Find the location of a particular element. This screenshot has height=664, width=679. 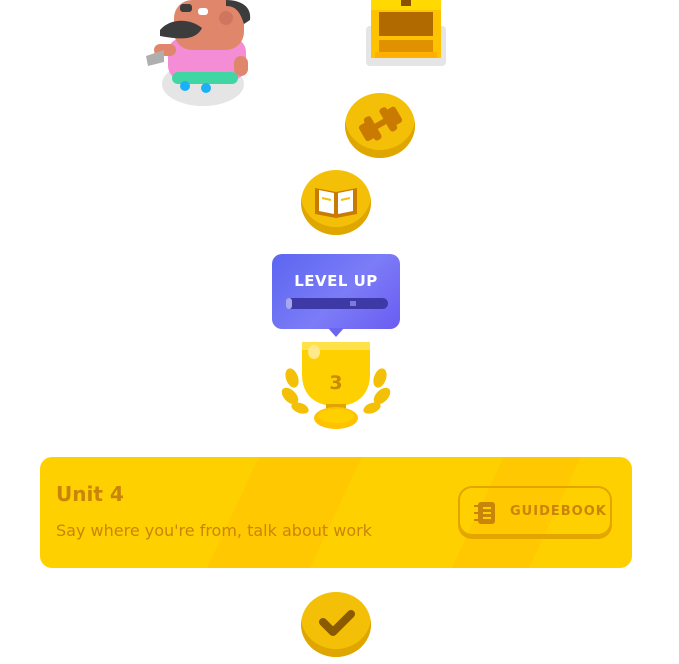

level-up-tooltip: LEVEL UP is located at coordinates (336, 295).